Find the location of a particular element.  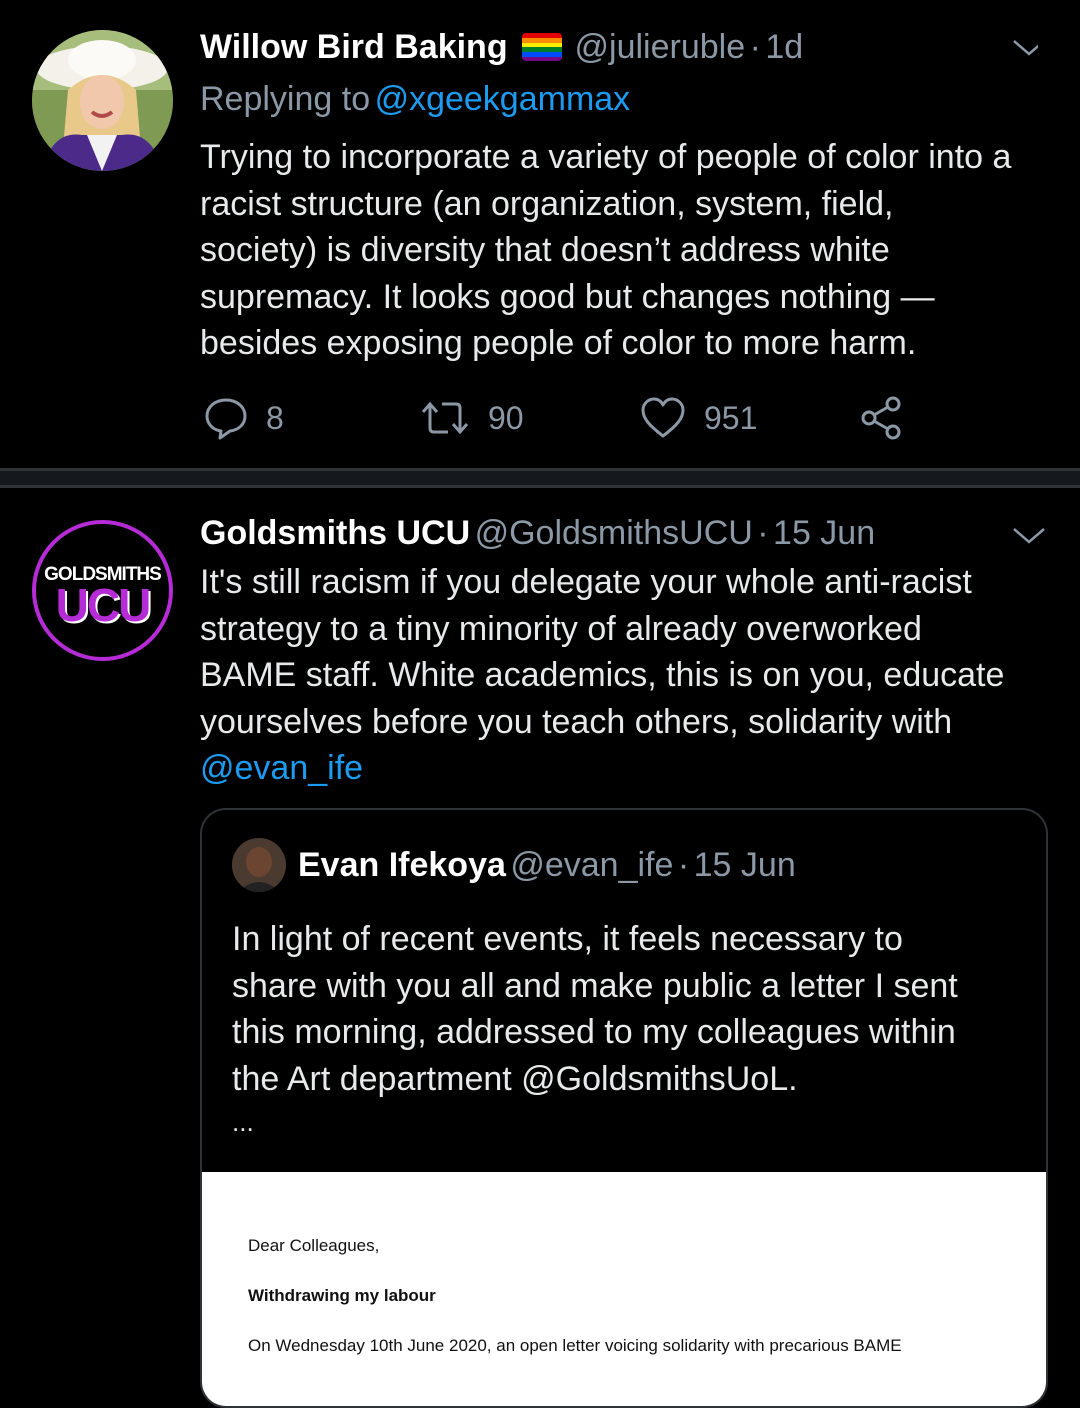

quoted-tweet-header: Evan Ifekoya @evan_ife · 15 Jun is located at coordinates (547, 865).